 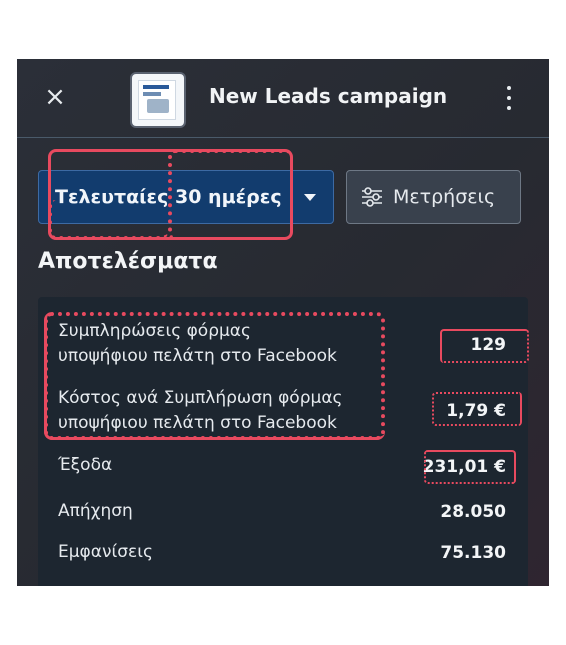 What do you see at coordinates (95, 511) in the screenshot?
I see `result-label: Απήχηση` at bounding box center [95, 511].